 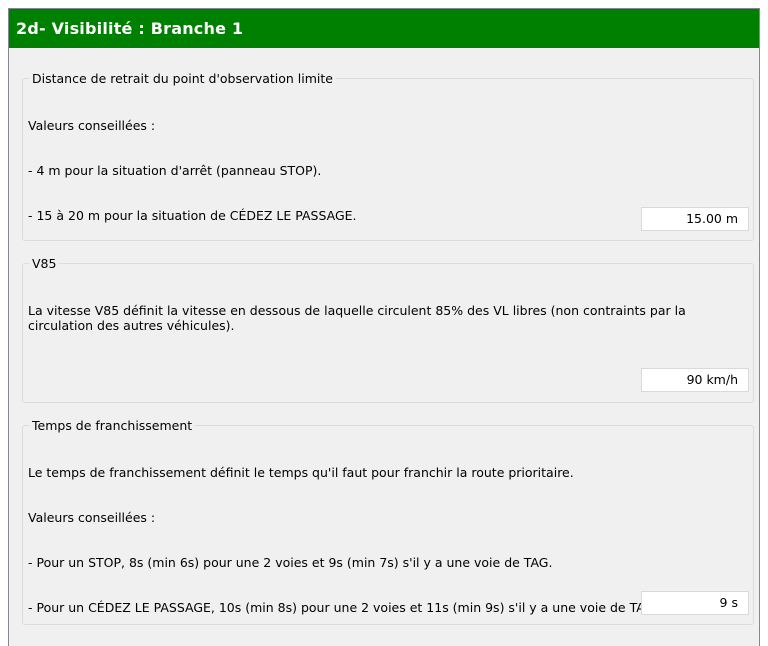 I want to click on retreat-distance-input: 15.00 m, so click(x=695, y=219).